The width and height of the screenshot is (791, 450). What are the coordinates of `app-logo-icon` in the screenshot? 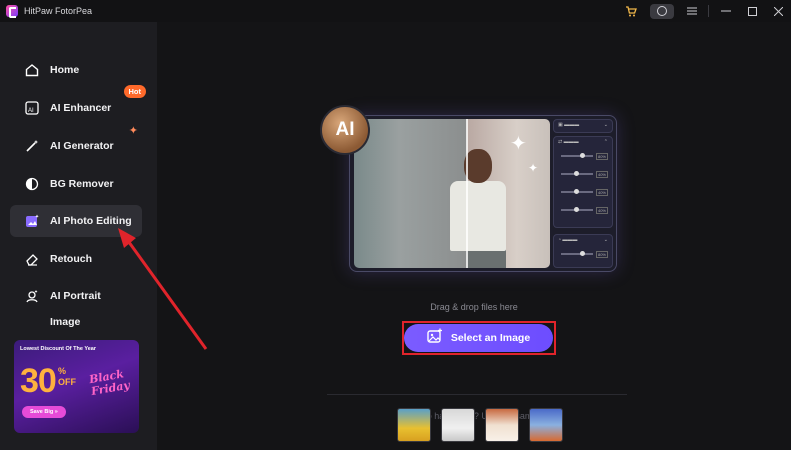 It's located at (12, 11).